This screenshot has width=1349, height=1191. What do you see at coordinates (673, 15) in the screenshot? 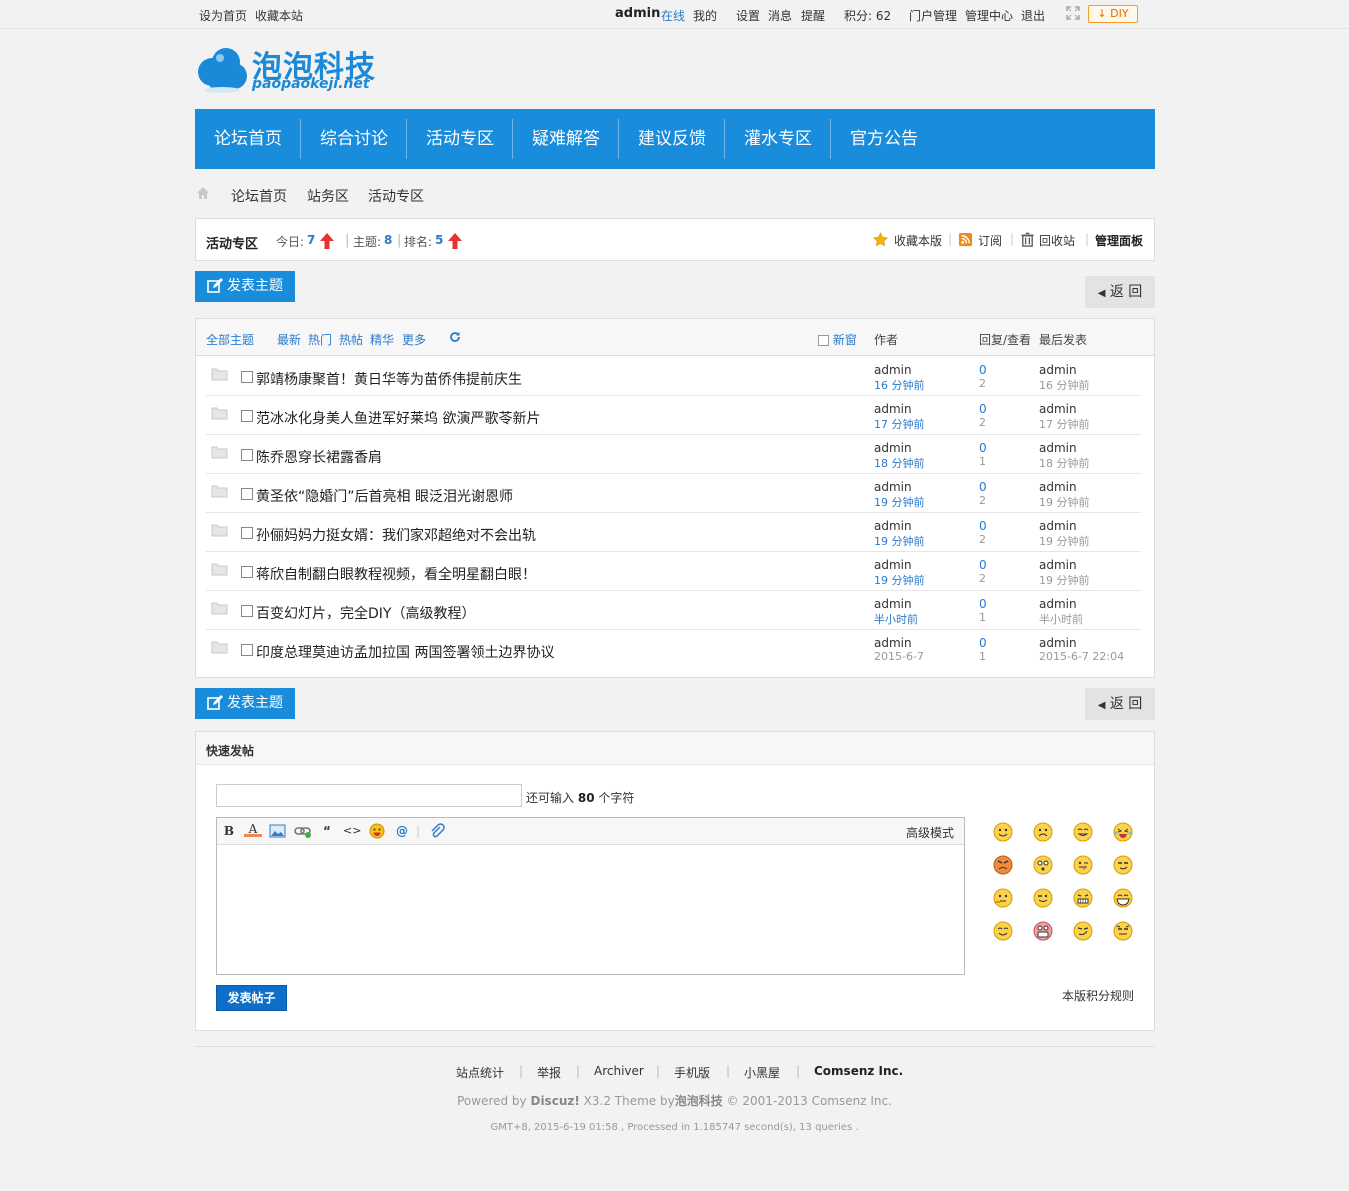
I see `online-status: 在线` at bounding box center [673, 15].